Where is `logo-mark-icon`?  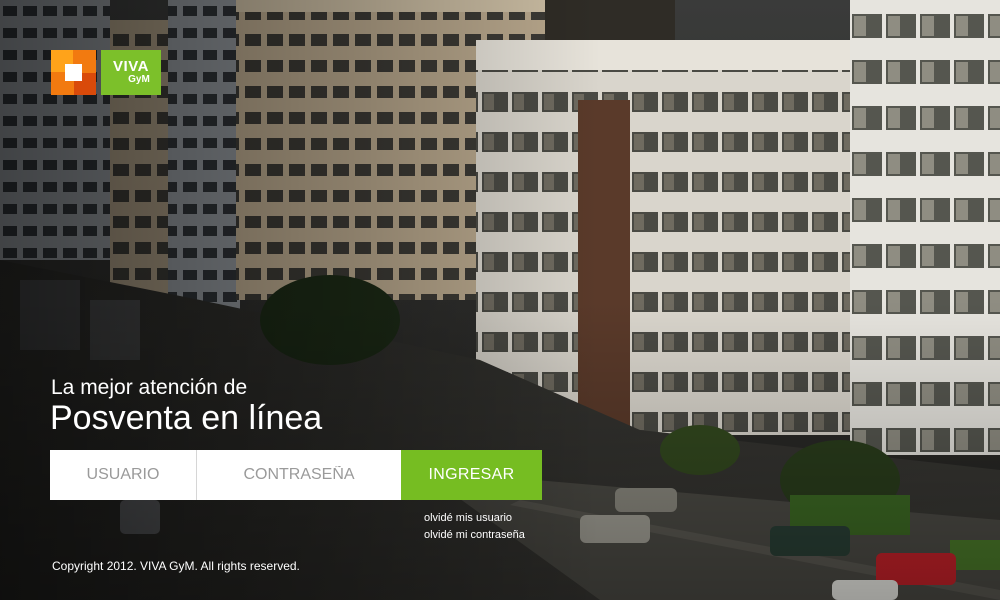 logo-mark-icon is located at coordinates (73, 72).